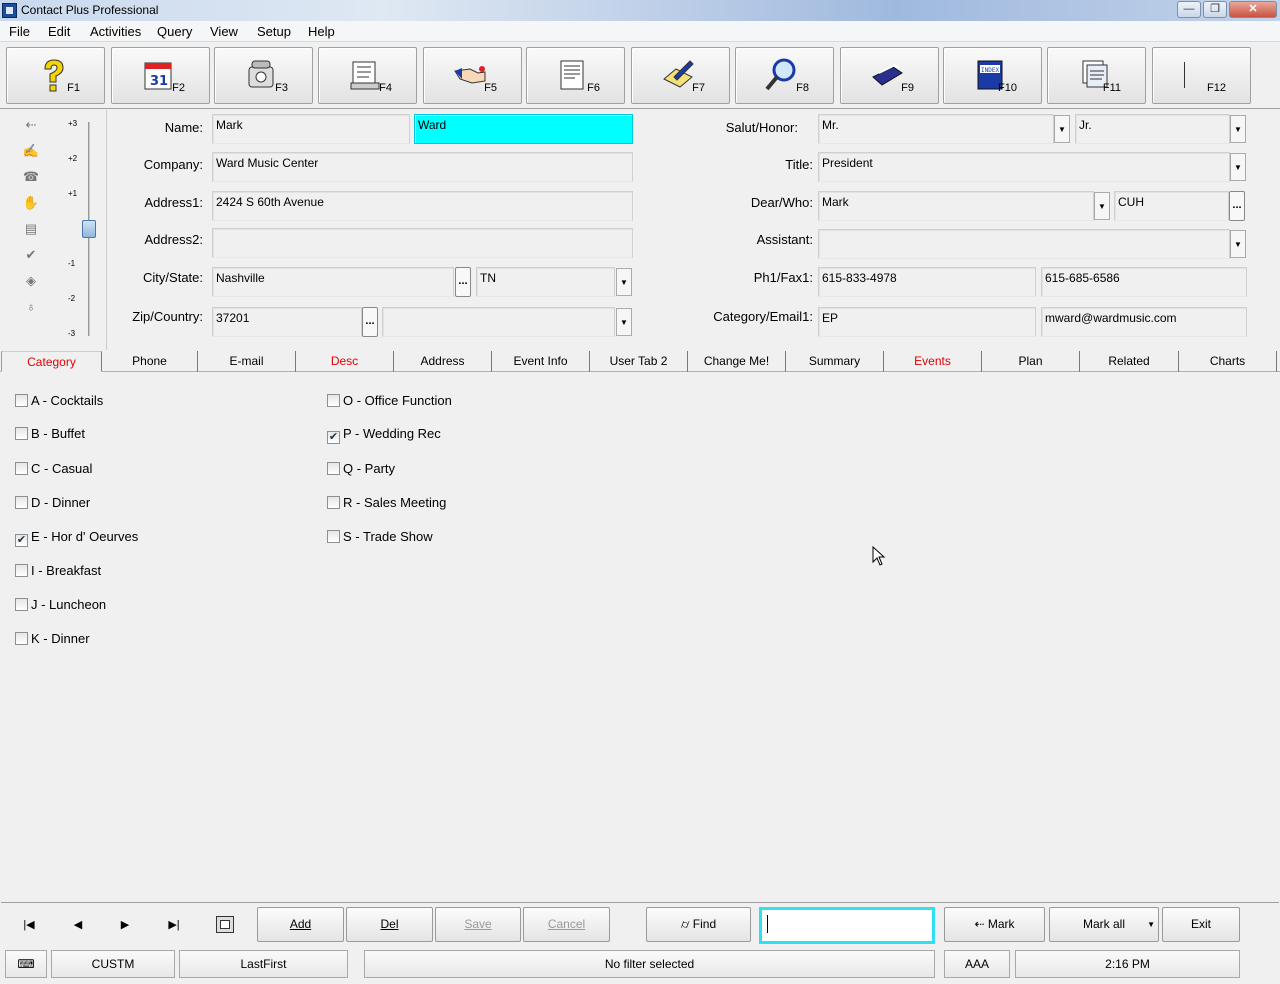 The width and height of the screenshot is (1280, 984). What do you see at coordinates (1201, 75) in the screenshot?
I see `f12-button: F12` at bounding box center [1201, 75].